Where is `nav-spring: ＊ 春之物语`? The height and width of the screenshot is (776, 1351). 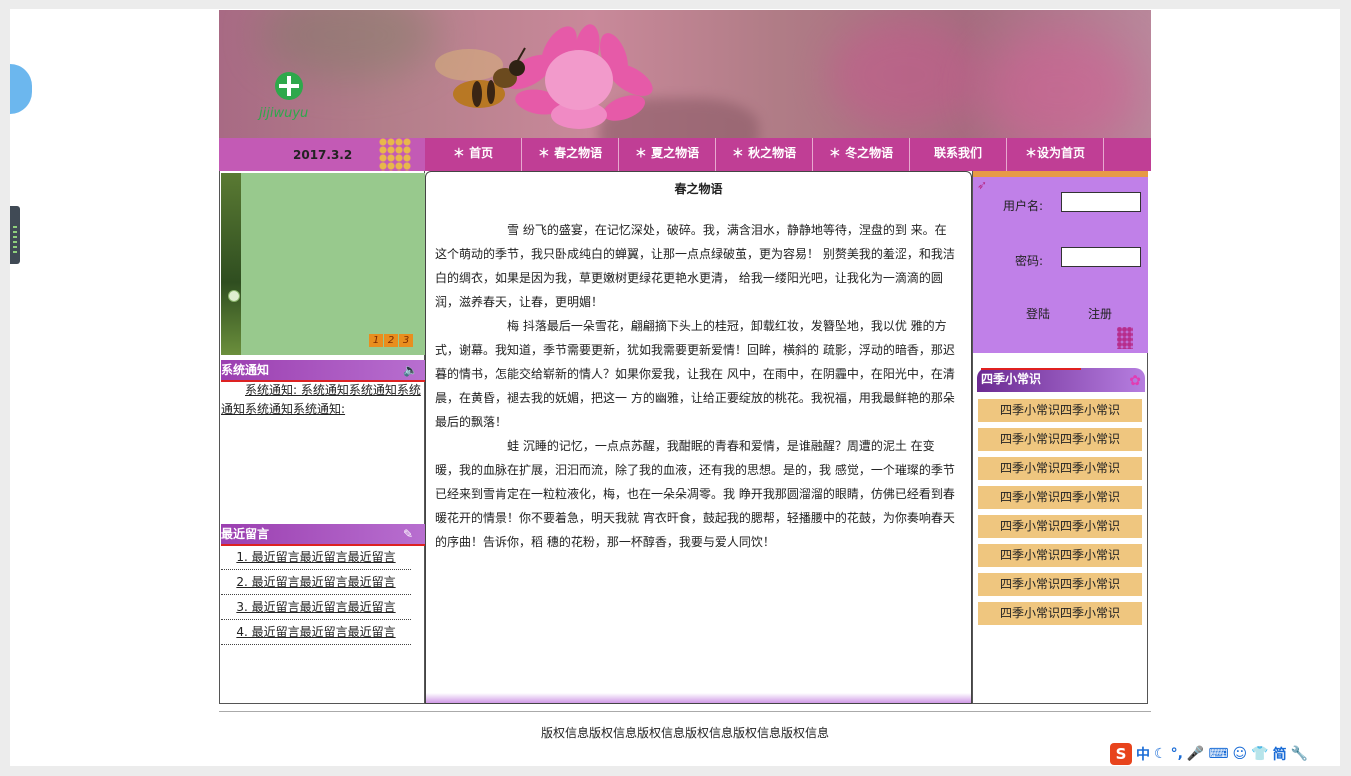 nav-spring: ＊ 春之物语 is located at coordinates (570, 154).